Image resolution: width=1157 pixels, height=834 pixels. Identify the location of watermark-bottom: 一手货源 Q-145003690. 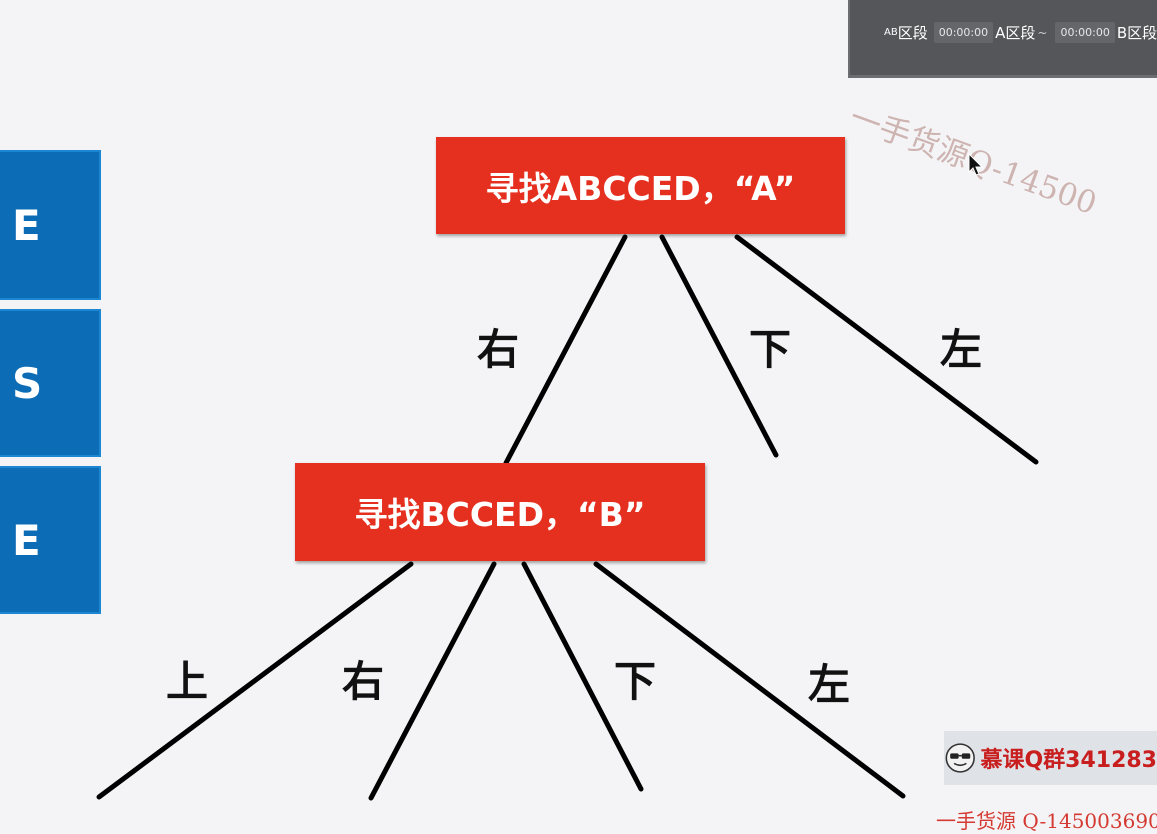
(1046, 821).